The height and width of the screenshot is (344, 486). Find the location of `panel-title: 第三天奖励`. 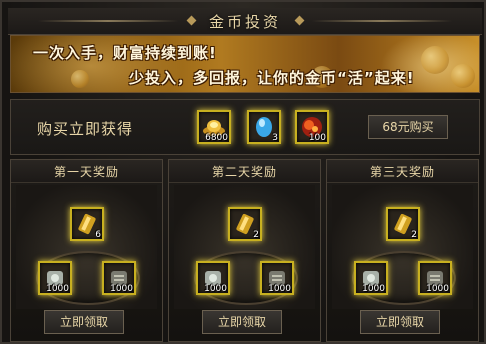

panel-title: 第三天奖励 is located at coordinates (402, 172).